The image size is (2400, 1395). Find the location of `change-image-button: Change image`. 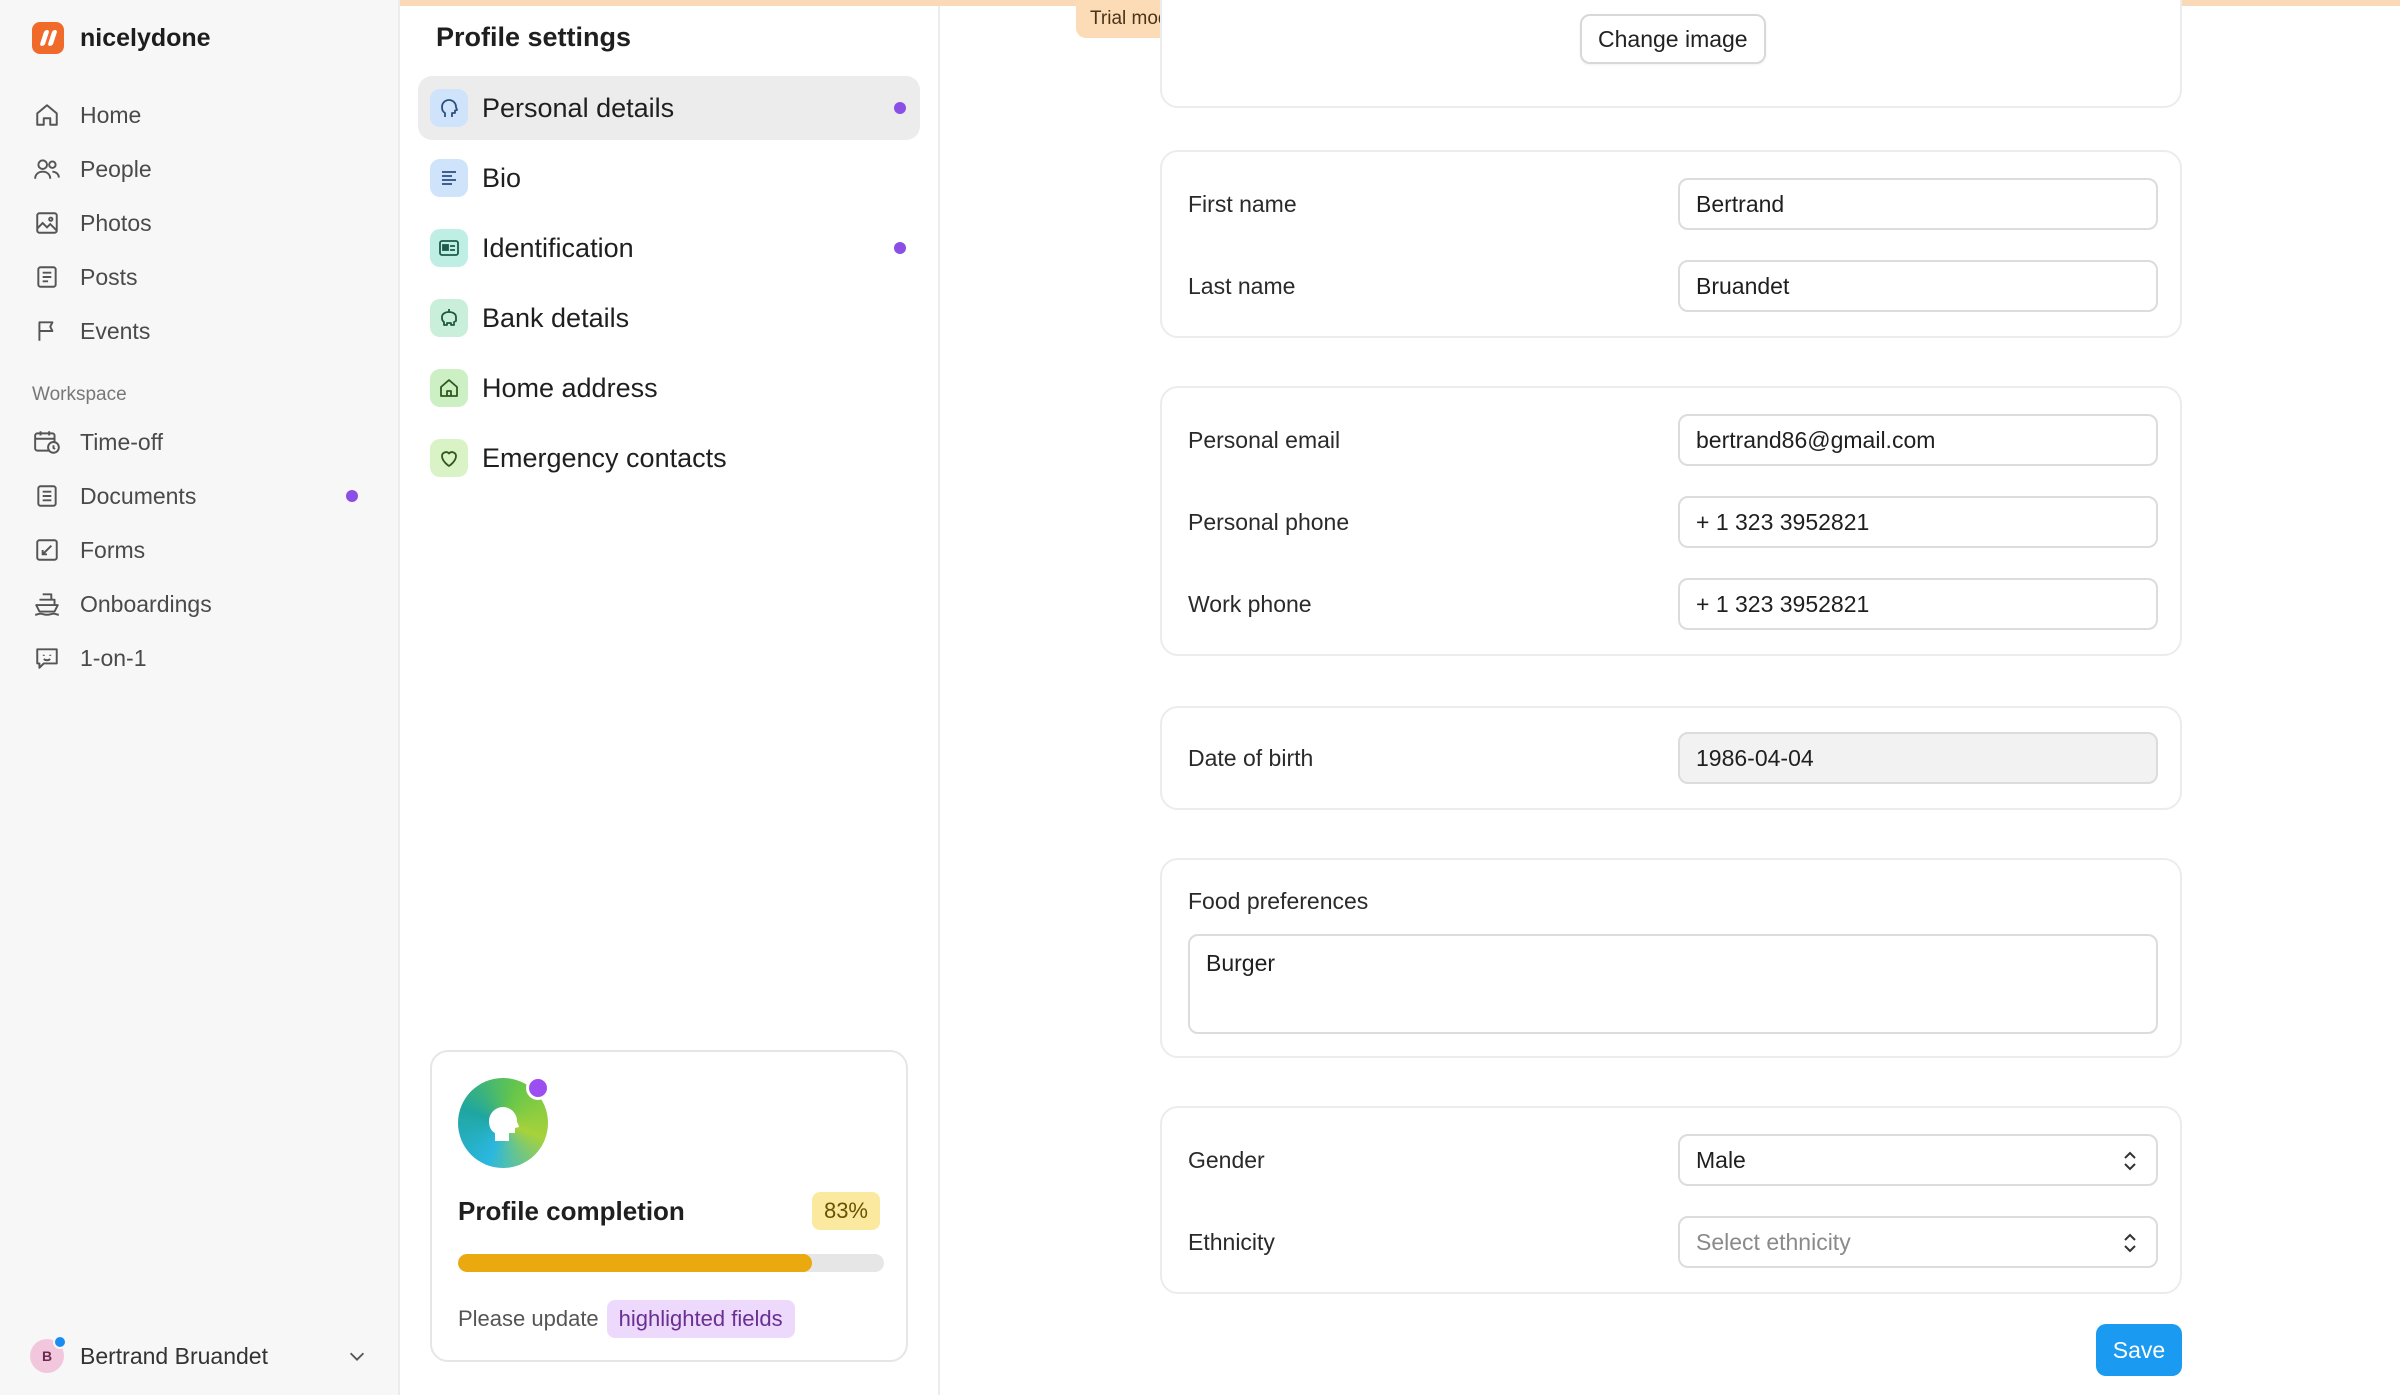

change-image-button: Change image is located at coordinates (1673, 39).